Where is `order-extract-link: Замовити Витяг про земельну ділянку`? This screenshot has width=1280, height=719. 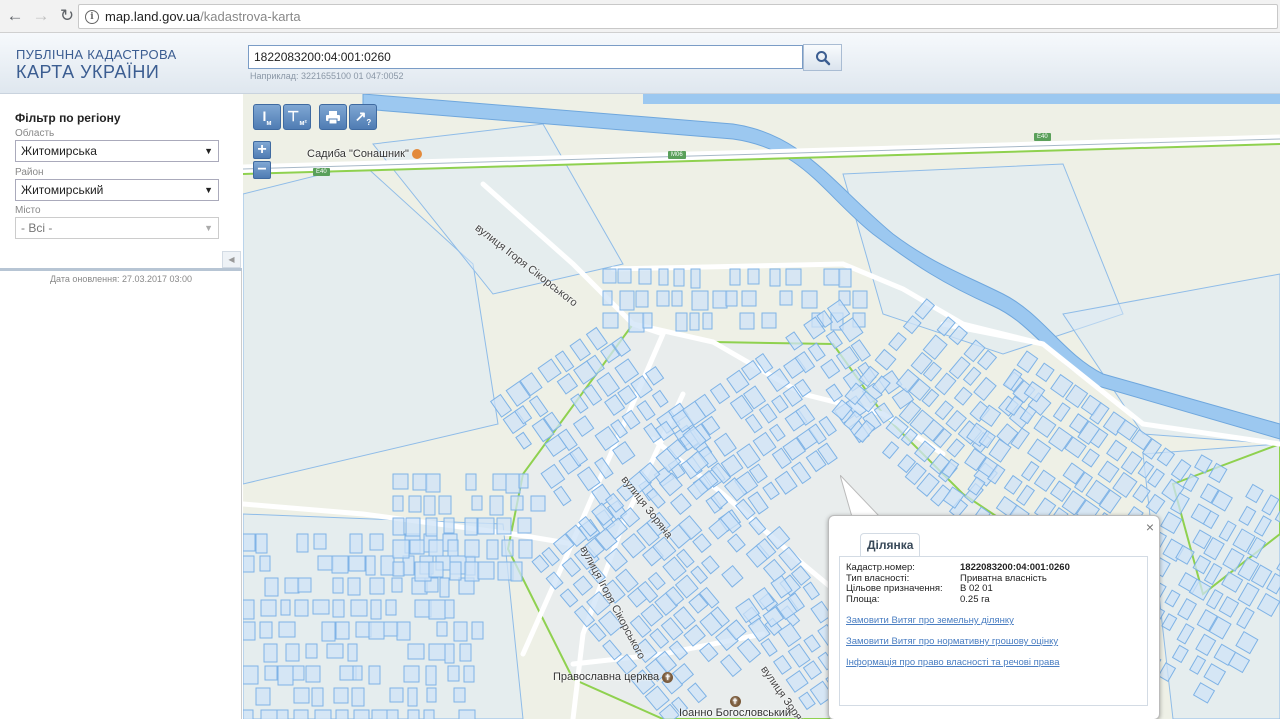 order-extract-link: Замовити Витяг про земельну ділянку is located at coordinates (930, 620).